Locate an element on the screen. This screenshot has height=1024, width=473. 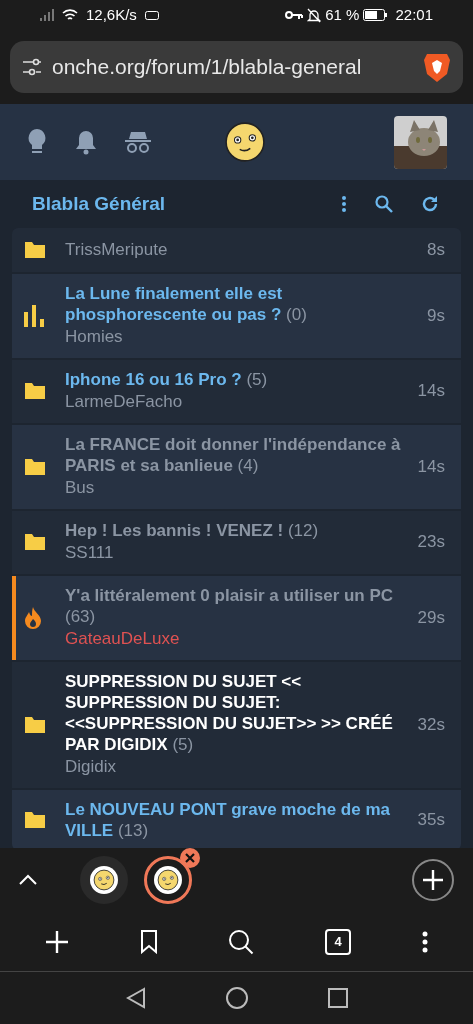
topic-author: GateauDeLuxe is located at coordinates (235, 638).